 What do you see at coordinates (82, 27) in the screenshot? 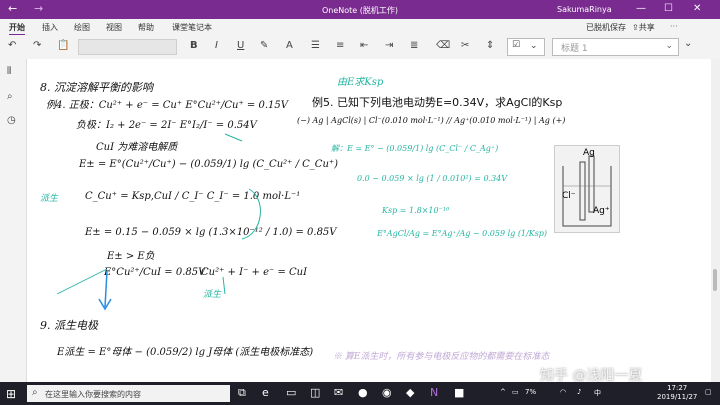
I see `tab-draw: 绘图` at bounding box center [82, 27].